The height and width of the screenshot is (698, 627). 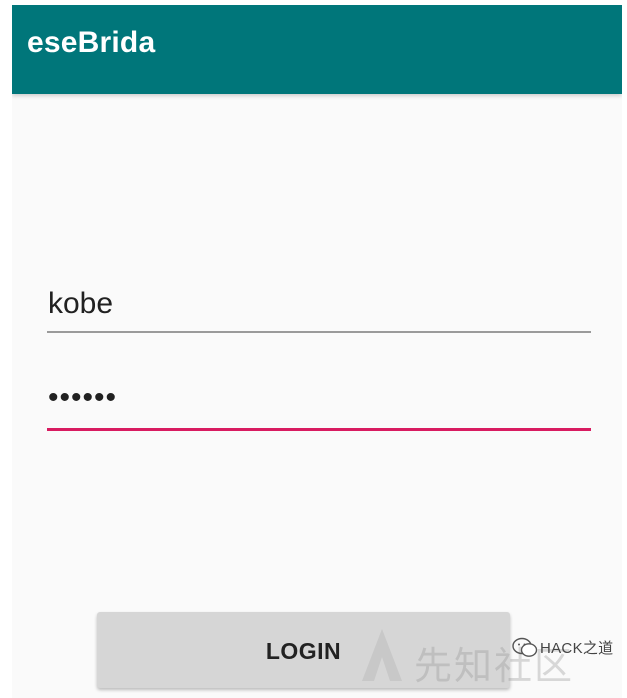 I want to click on app-bar: eseBrida, so click(x=317, y=49).